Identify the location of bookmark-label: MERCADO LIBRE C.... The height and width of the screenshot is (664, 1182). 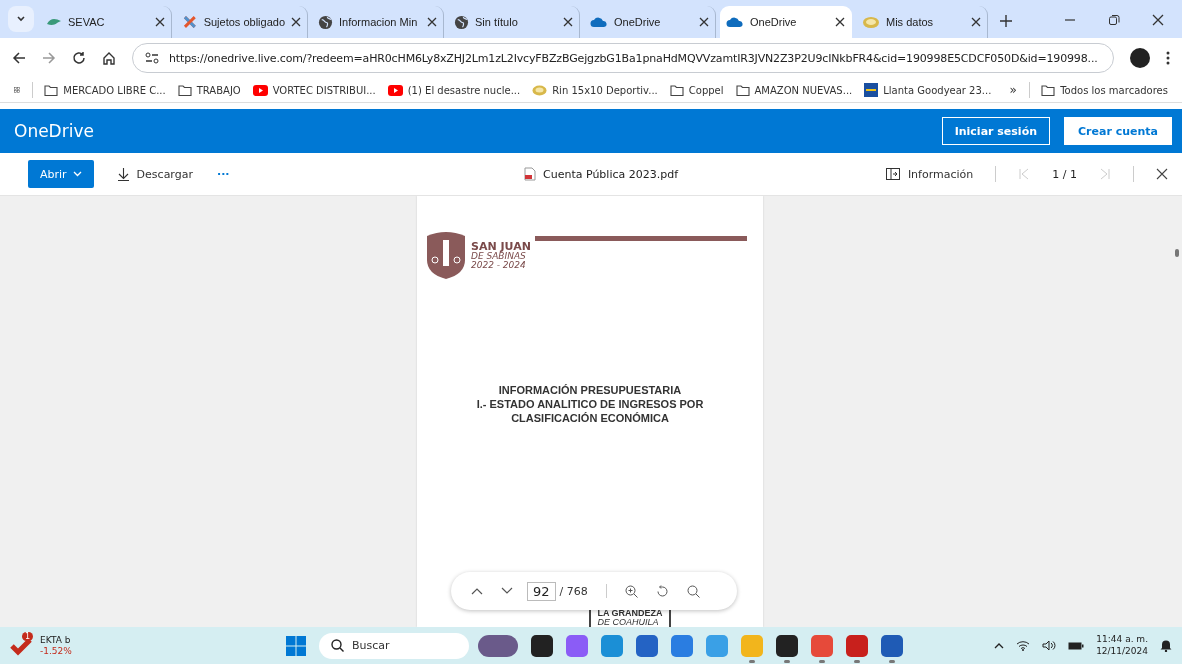
(114, 90).